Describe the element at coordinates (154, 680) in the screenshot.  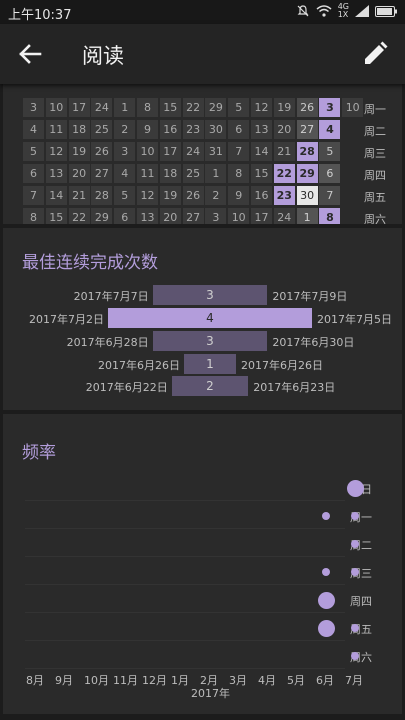
I see `frequency-month-label: 12月` at that location.